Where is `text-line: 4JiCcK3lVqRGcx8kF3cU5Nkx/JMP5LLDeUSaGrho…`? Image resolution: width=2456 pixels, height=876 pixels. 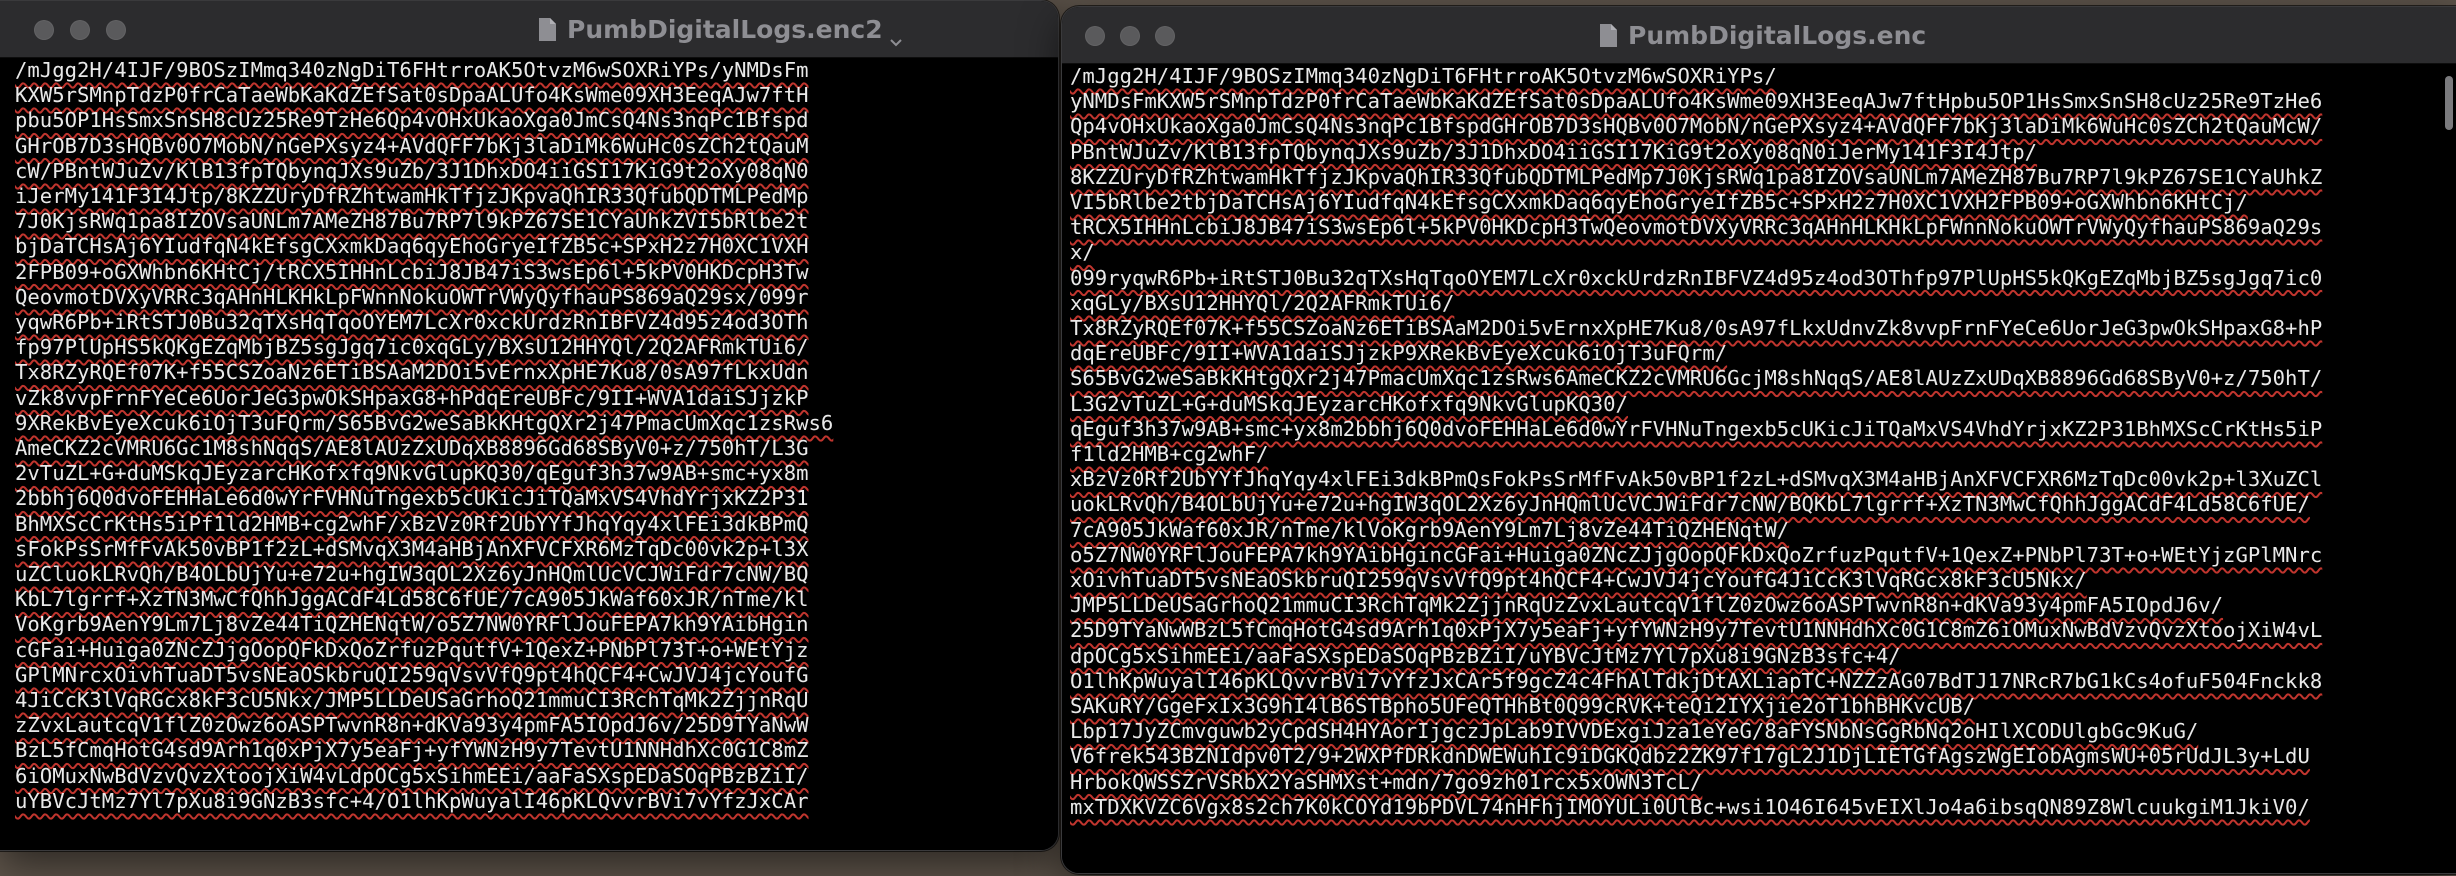 text-line: 4JiCcK3lVqRGcx8kF3cU5Nkx/JMP5LLDeUSaGrho… is located at coordinates (412, 700).